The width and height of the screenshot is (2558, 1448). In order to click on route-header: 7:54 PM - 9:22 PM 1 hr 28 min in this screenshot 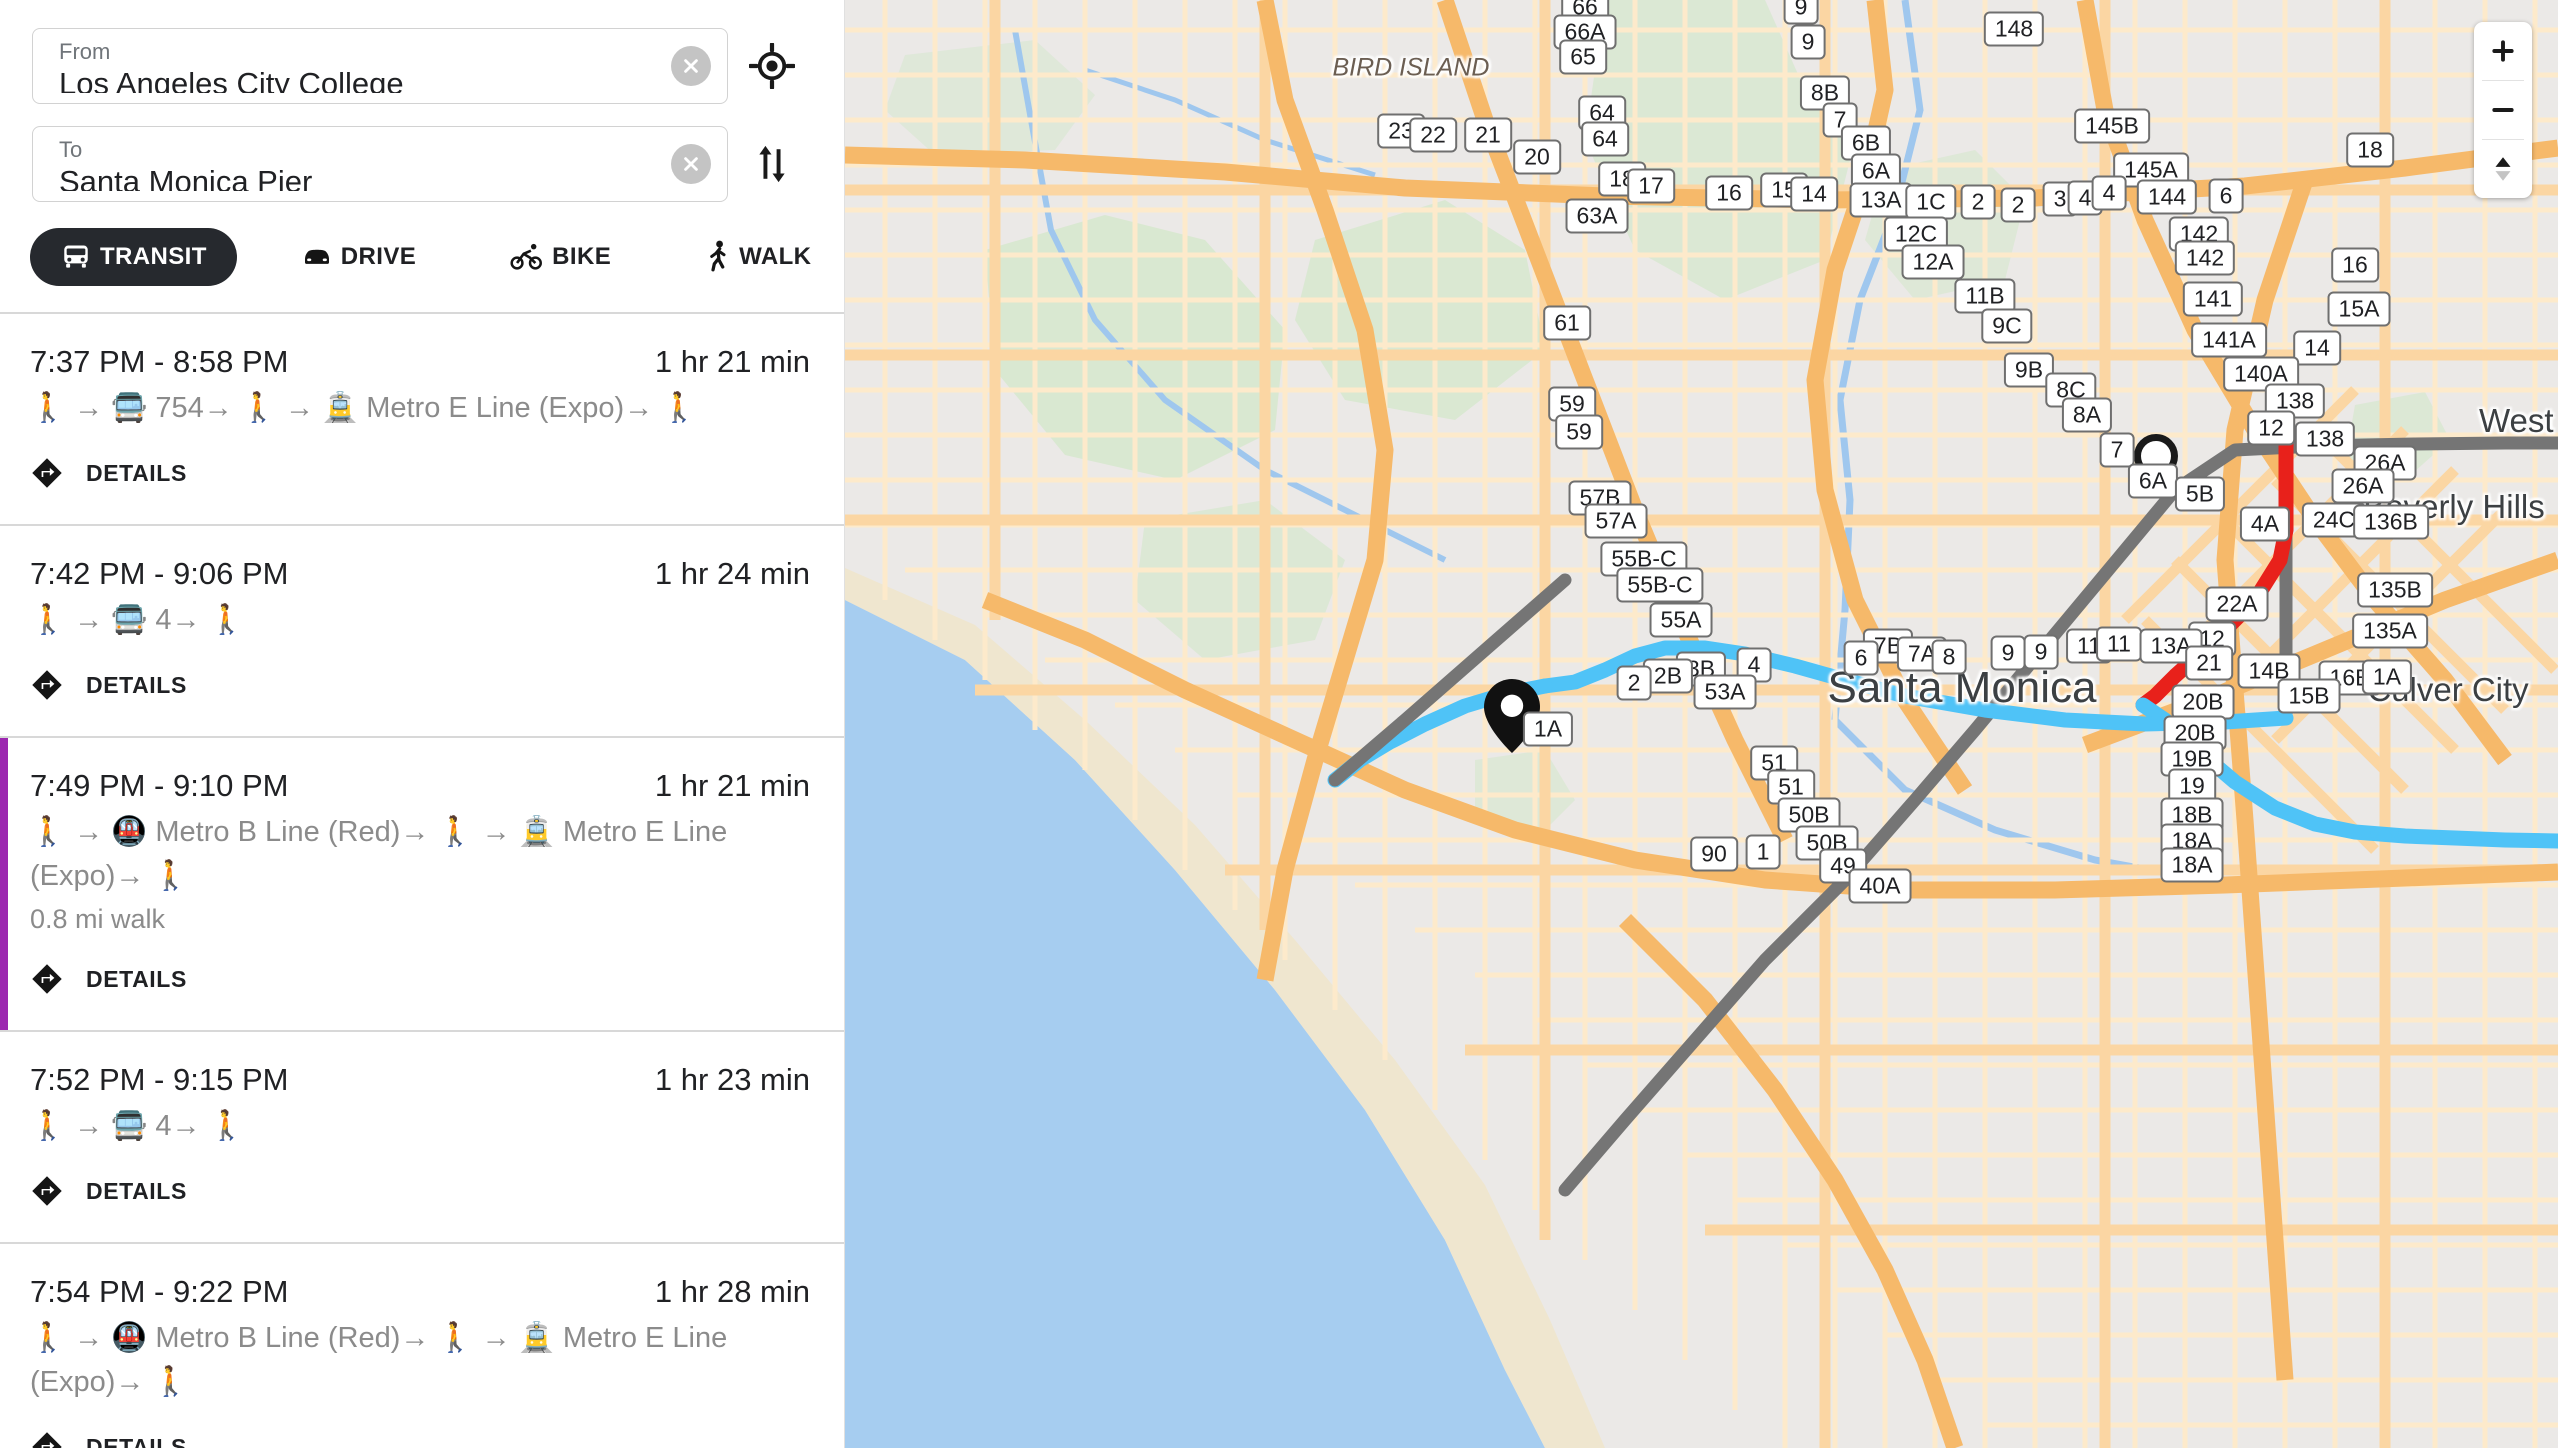, I will do `click(420, 1292)`.